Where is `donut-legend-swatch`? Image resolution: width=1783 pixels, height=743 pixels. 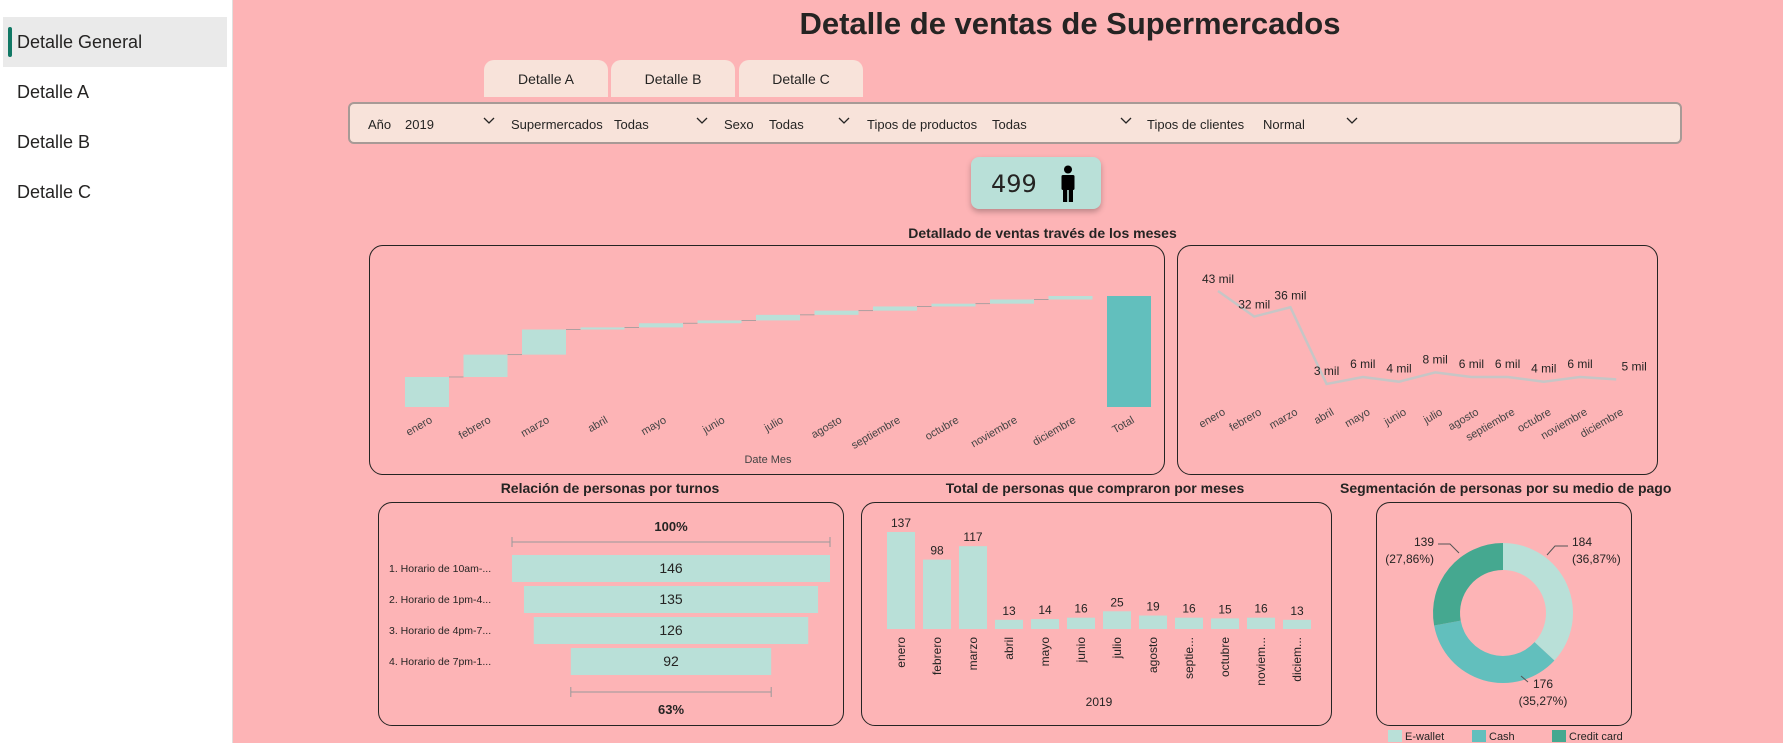
donut-legend-swatch is located at coordinates (1395, 736).